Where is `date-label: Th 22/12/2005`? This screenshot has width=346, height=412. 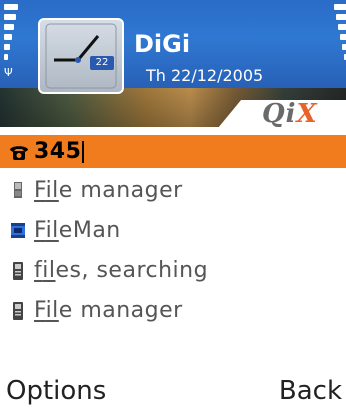
date-label: Th 22/12/2005 is located at coordinates (205, 75).